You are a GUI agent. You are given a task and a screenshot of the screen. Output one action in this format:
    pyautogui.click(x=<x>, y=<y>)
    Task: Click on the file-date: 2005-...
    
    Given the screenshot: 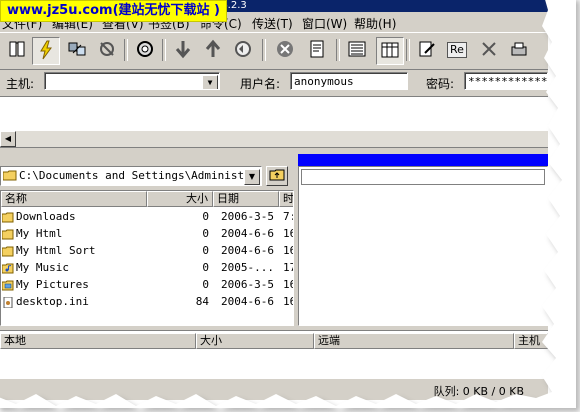 What is the action you would take?
    pyautogui.click(x=247, y=267)
    